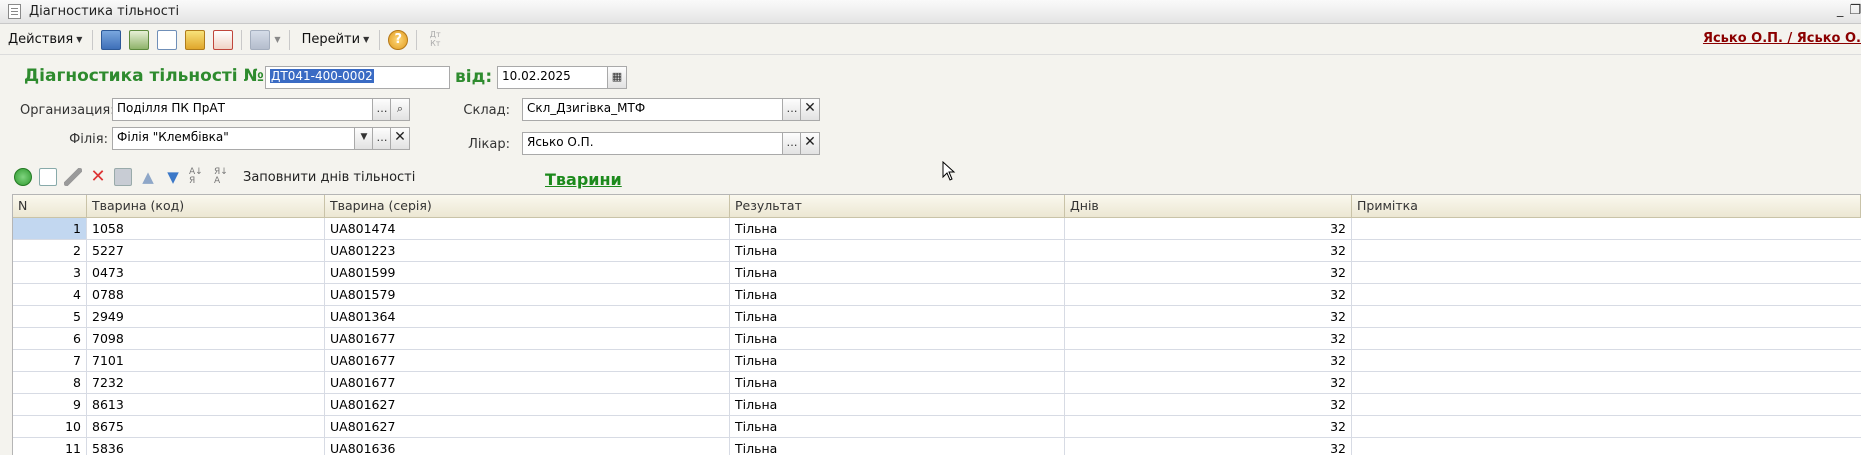  I want to click on dropdown-arrow-icon: ▼, so click(364, 138).